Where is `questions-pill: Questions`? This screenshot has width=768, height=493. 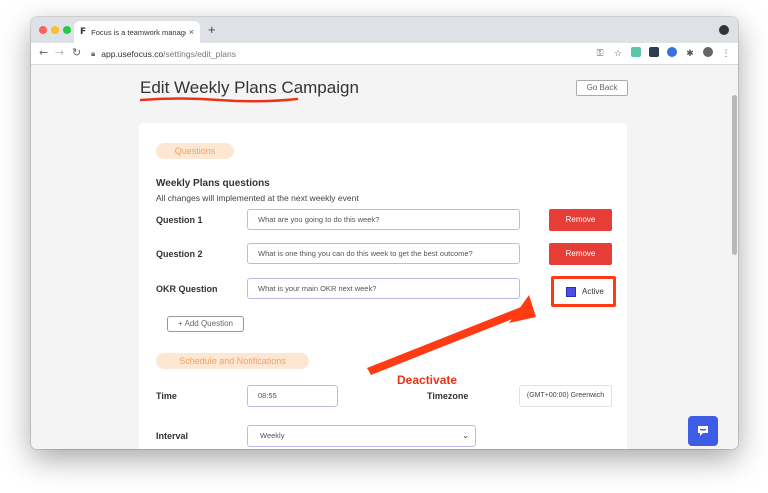 questions-pill: Questions is located at coordinates (195, 151).